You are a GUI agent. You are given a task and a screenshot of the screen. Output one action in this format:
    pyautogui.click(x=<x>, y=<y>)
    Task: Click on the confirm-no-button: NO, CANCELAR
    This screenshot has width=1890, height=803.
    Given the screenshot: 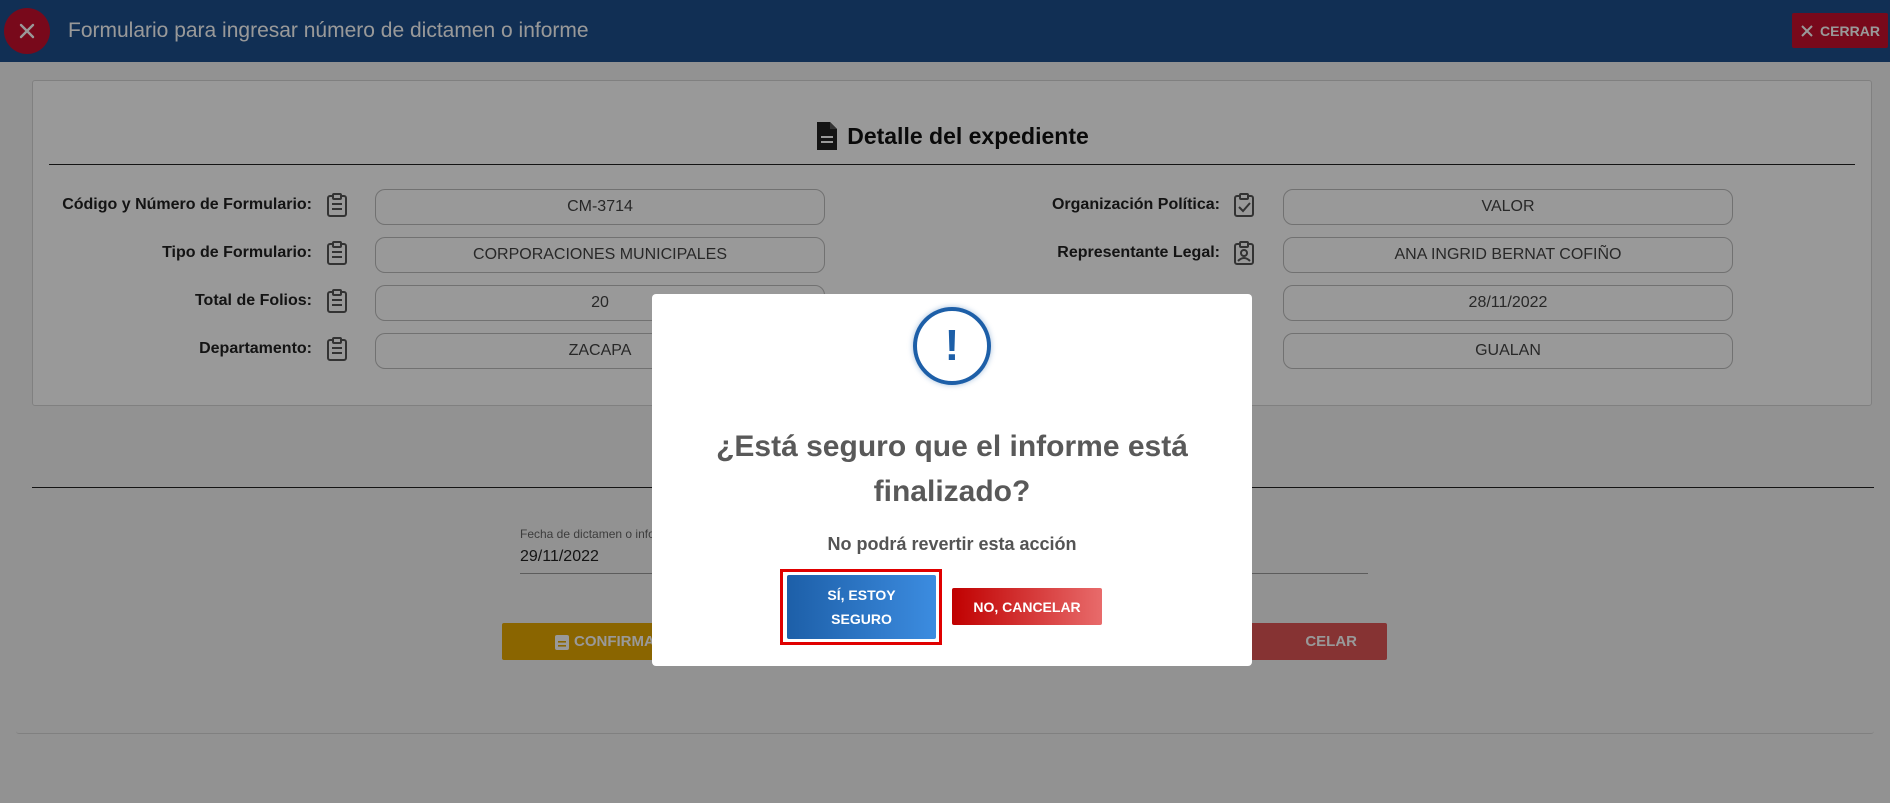 What is the action you would take?
    pyautogui.click(x=1027, y=606)
    